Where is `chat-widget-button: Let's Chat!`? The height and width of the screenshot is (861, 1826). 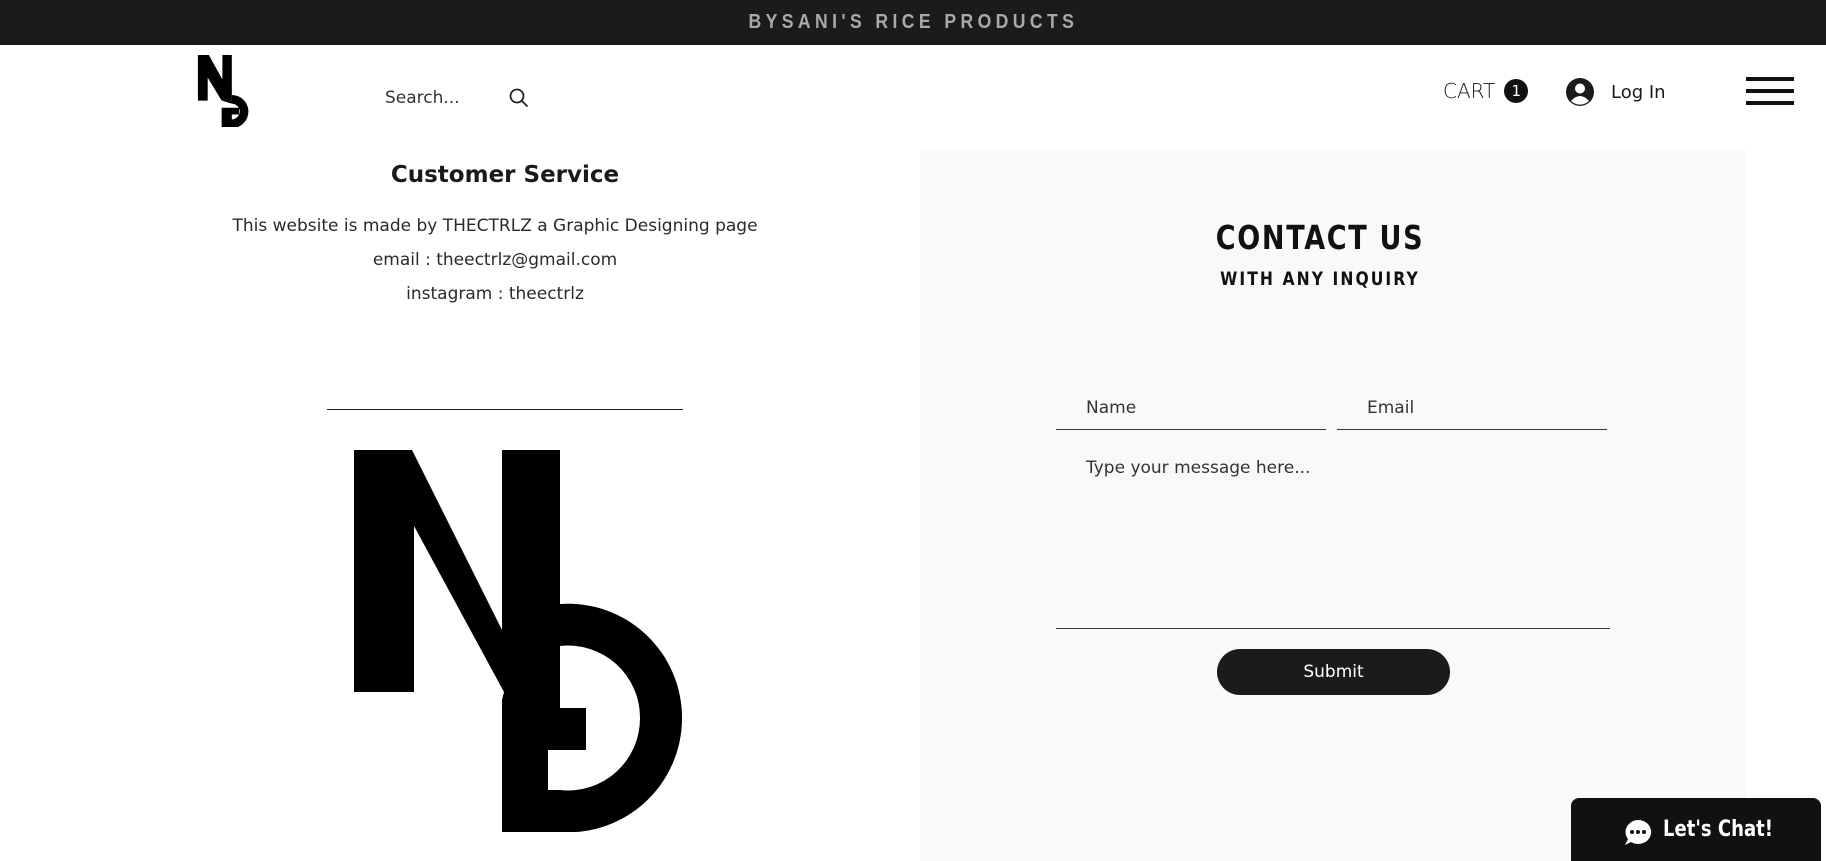
chat-widget-button: Let's Chat! is located at coordinates (1696, 829).